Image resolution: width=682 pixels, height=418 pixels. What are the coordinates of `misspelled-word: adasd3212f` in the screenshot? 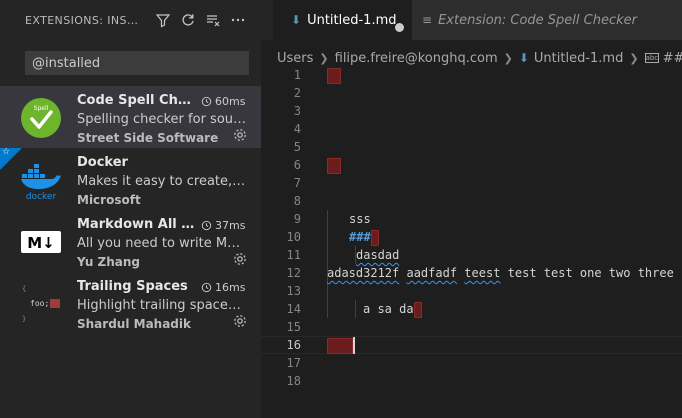 It's located at (363, 273).